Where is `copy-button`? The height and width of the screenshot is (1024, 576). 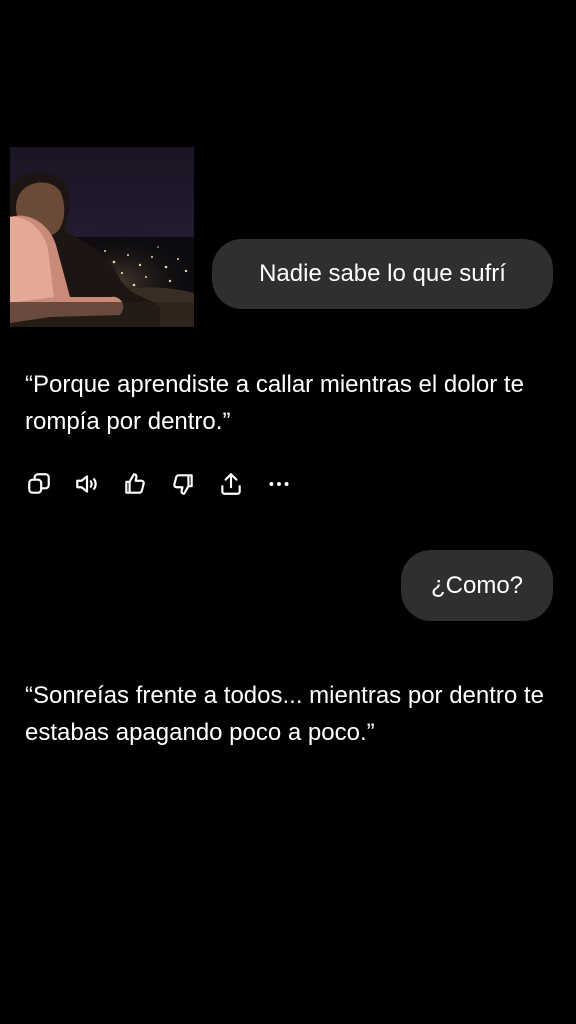
copy-button is located at coordinates (39, 484).